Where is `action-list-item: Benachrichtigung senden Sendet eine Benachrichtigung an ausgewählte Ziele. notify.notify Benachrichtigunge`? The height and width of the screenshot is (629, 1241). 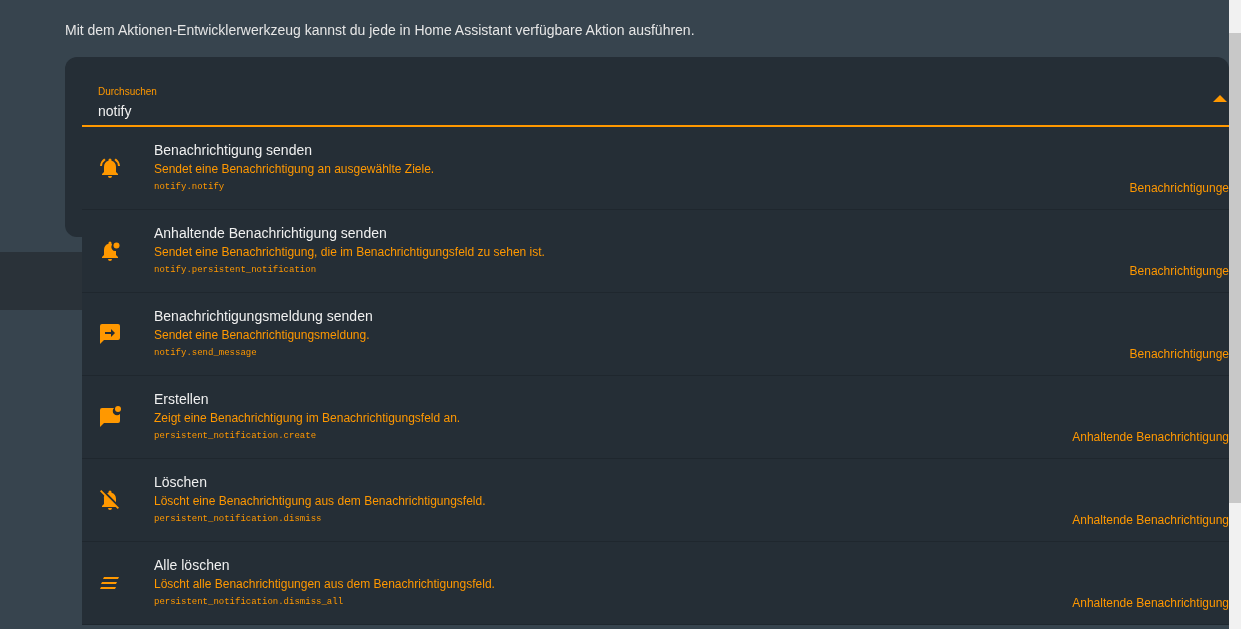
action-list-item: Benachrichtigung senden Sendet eine Benachrichtigung an ausgewählte Ziele. notify.notify Benachrichtigunge is located at coordinates (655, 168).